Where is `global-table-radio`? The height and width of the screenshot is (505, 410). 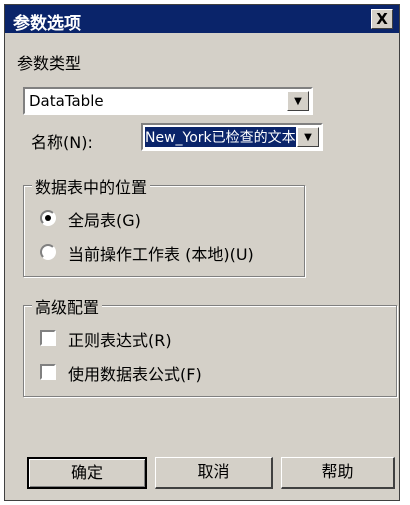 global-table-radio is located at coordinates (48, 218).